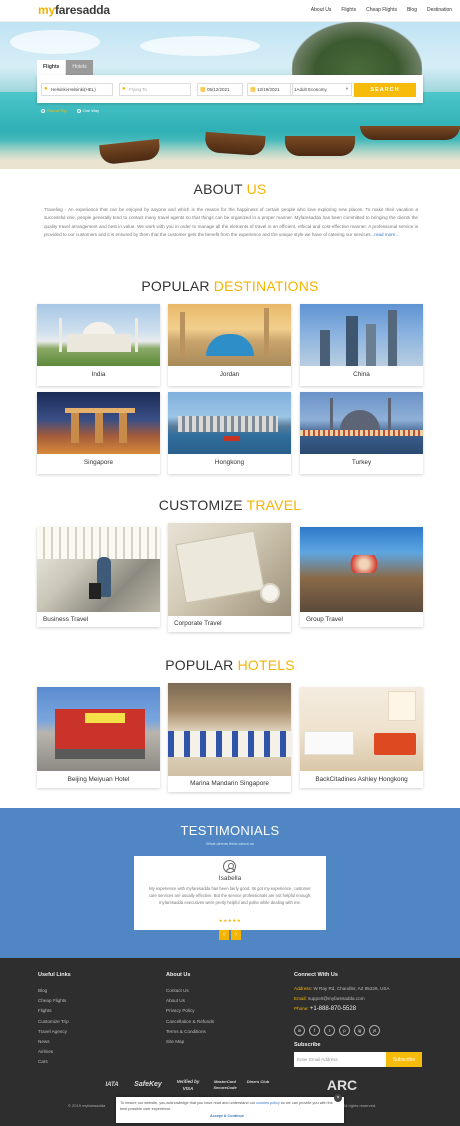  What do you see at coordinates (224, 935) in the screenshot?
I see `prev-arrow-button: ‹` at bounding box center [224, 935].